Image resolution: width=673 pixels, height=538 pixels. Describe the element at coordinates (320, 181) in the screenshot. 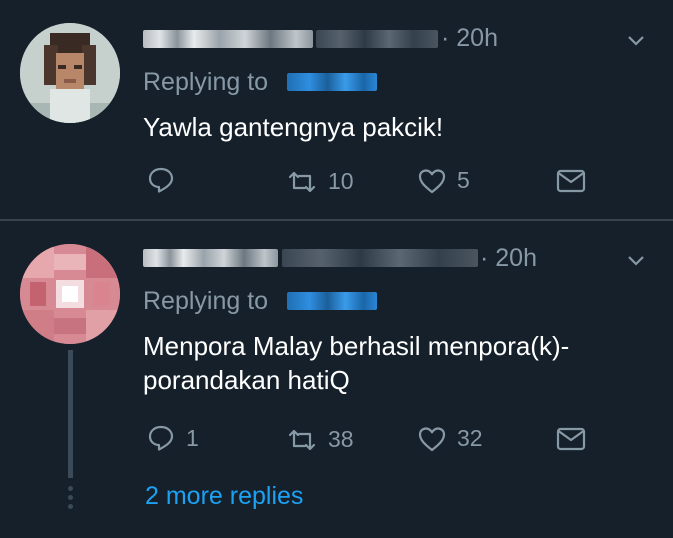

I see `retweet-button: 10` at that location.